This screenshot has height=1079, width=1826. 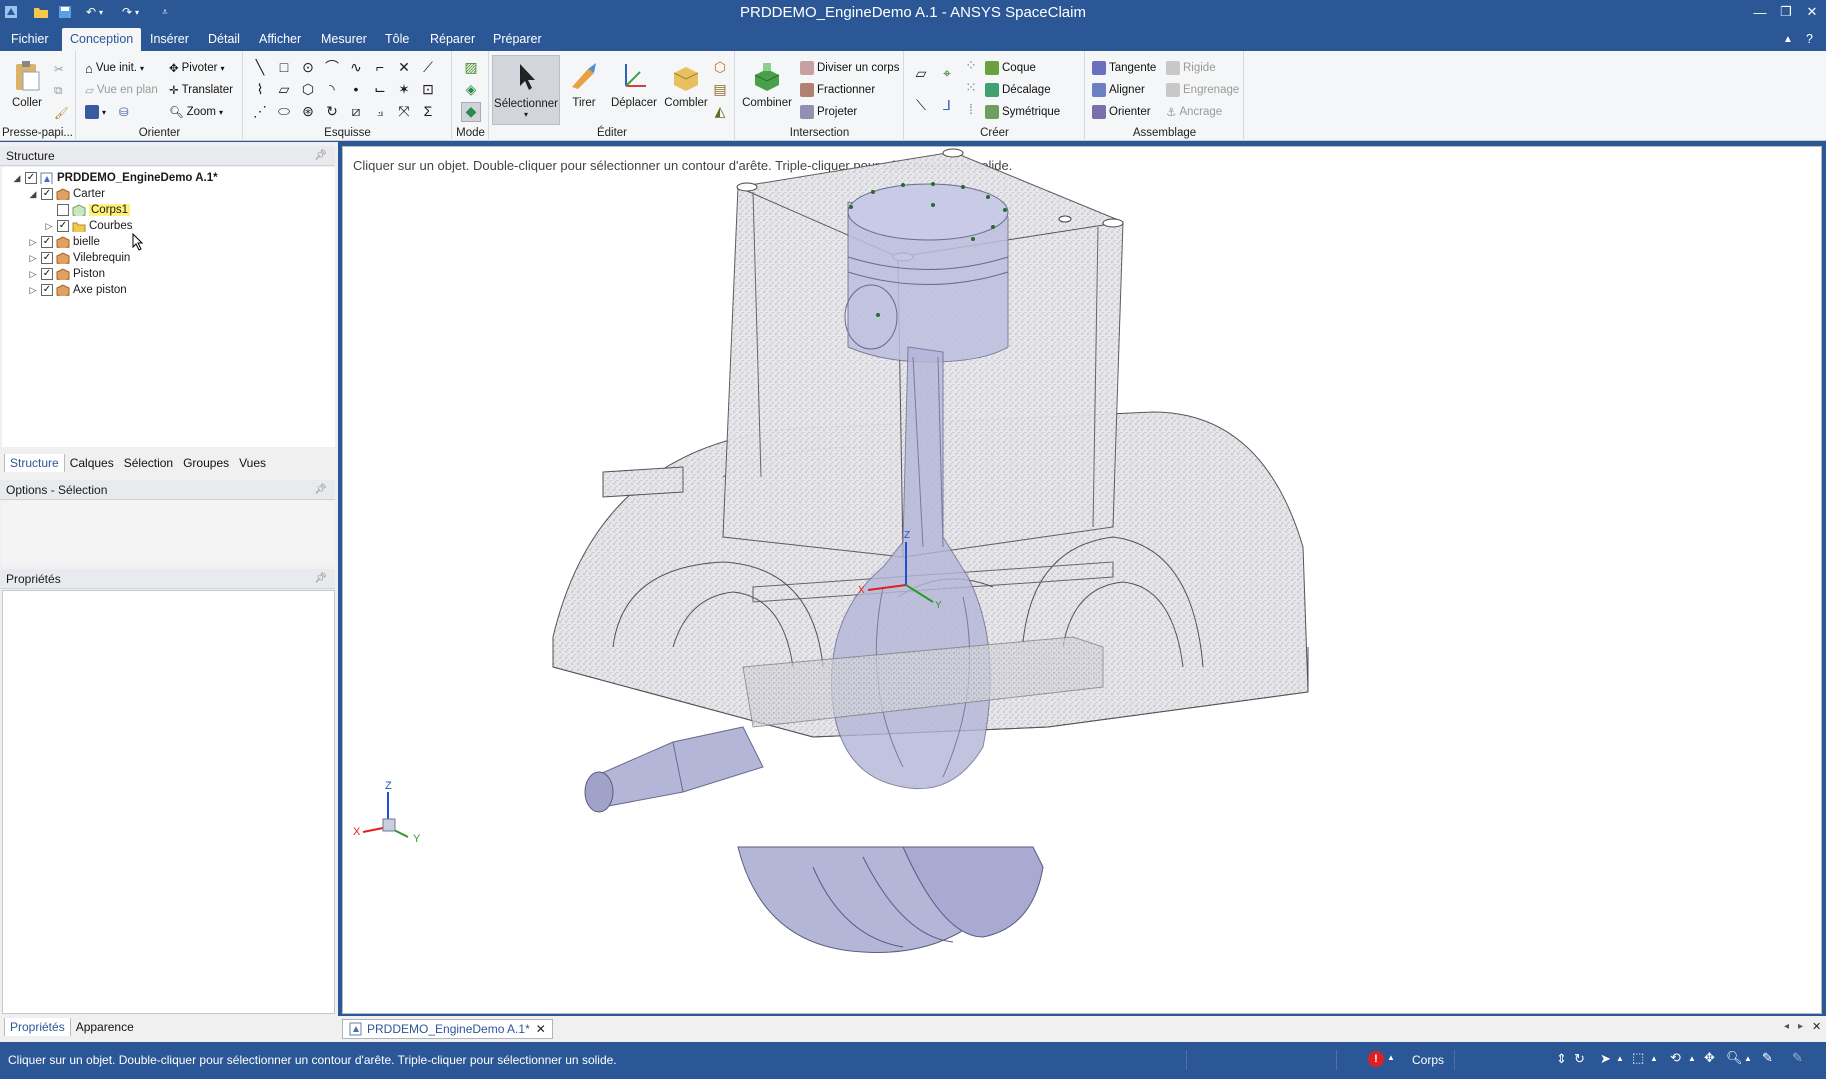 What do you see at coordinates (447, 1029) in the screenshot?
I see `document-tab: PRDDEMO_EngineDemo A.1* ✕` at bounding box center [447, 1029].